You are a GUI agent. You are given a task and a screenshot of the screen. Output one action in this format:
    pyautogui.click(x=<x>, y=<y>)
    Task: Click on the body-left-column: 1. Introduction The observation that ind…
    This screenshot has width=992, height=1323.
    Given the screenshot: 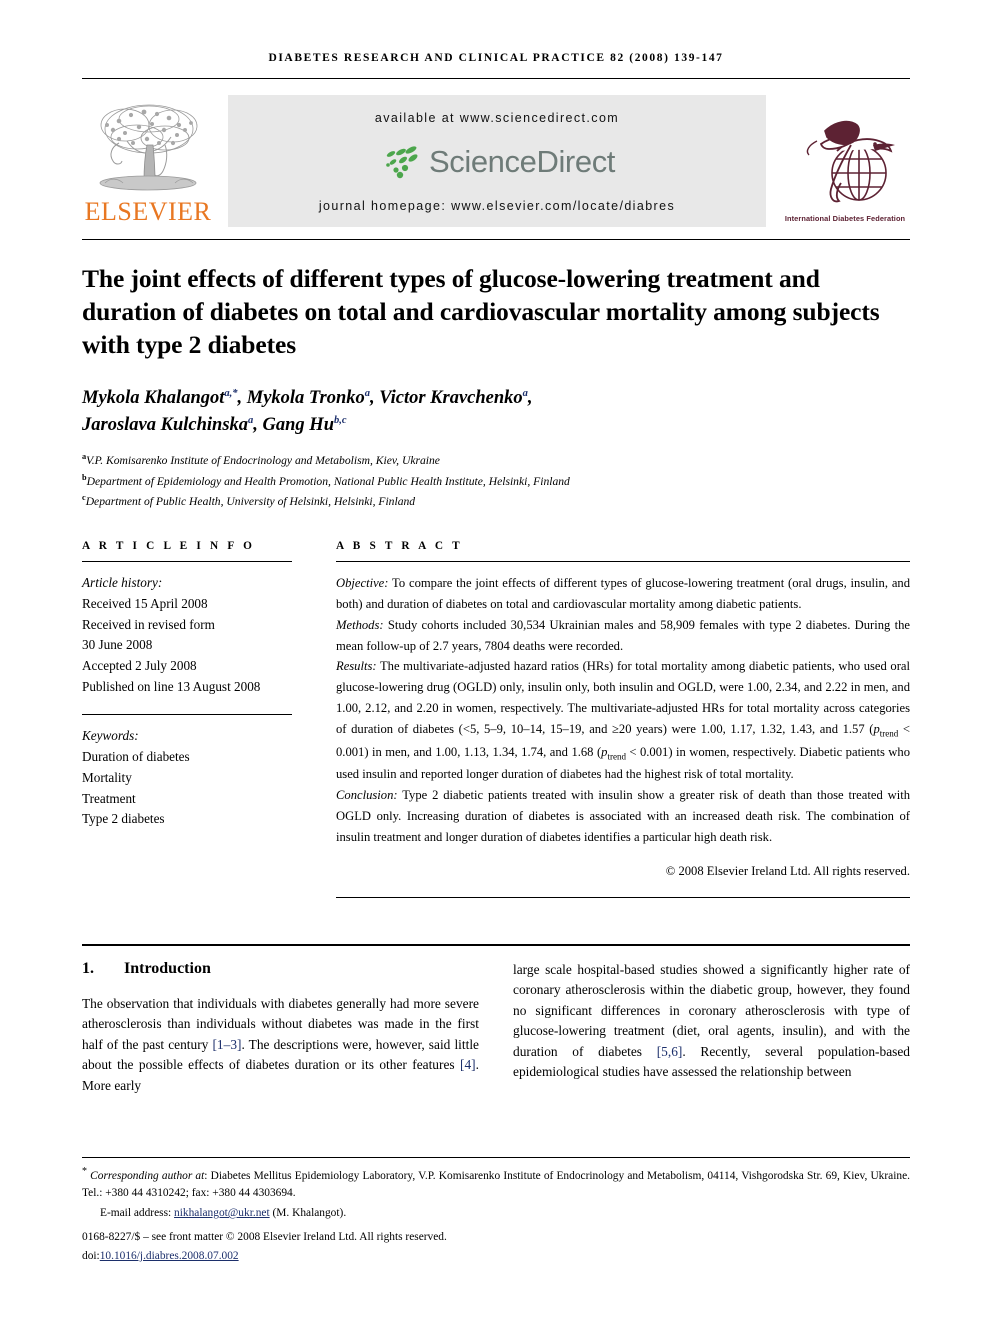 What is the action you would take?
    pyautogui.click(x=280, y=1028)
    